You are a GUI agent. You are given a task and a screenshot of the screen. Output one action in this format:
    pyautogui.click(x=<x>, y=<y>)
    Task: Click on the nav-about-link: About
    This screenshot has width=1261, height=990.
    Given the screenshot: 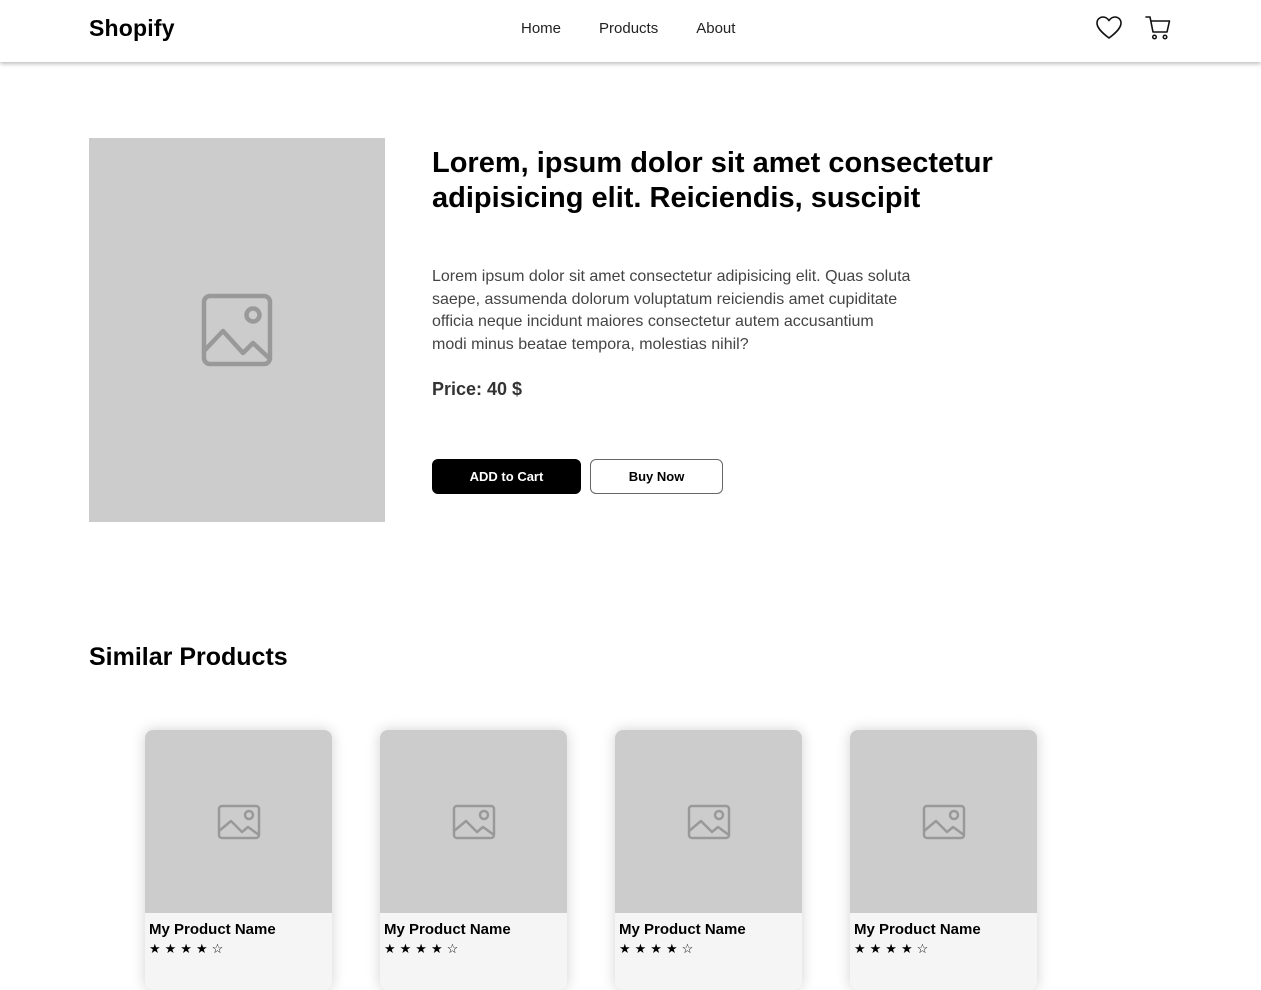 What is the action you would take?
    pyautogui.click(x=715, y=28)
    